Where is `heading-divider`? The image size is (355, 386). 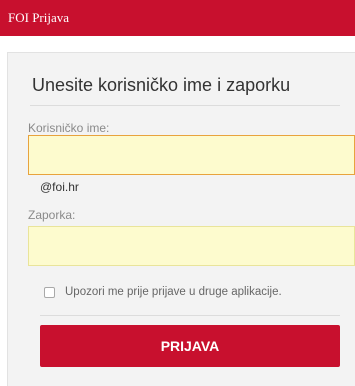
heading-divider is located at coordinates (185, 105).